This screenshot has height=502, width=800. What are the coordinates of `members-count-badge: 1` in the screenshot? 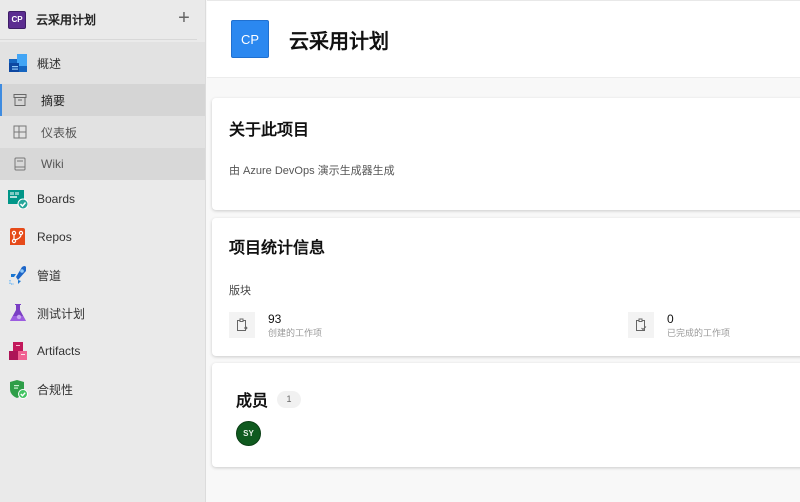 It's located at (289, 399).